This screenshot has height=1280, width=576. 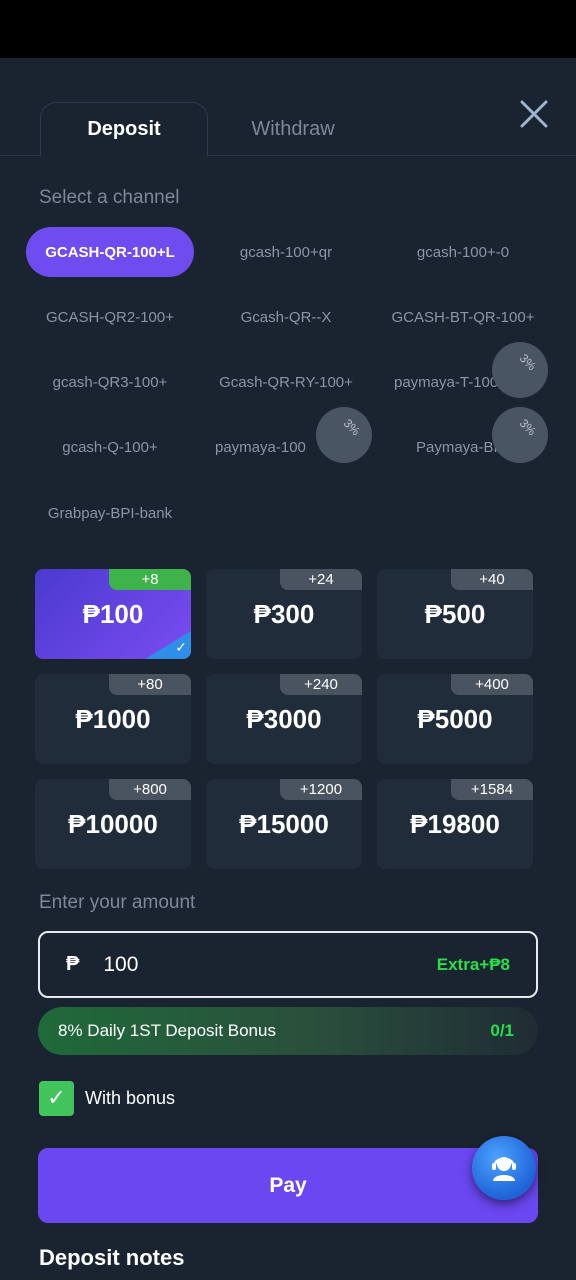 What do you see at coordinates (73, 964) in the screenshot?
I see `currency-symbol: ₱` at bounding box center [73, 964].